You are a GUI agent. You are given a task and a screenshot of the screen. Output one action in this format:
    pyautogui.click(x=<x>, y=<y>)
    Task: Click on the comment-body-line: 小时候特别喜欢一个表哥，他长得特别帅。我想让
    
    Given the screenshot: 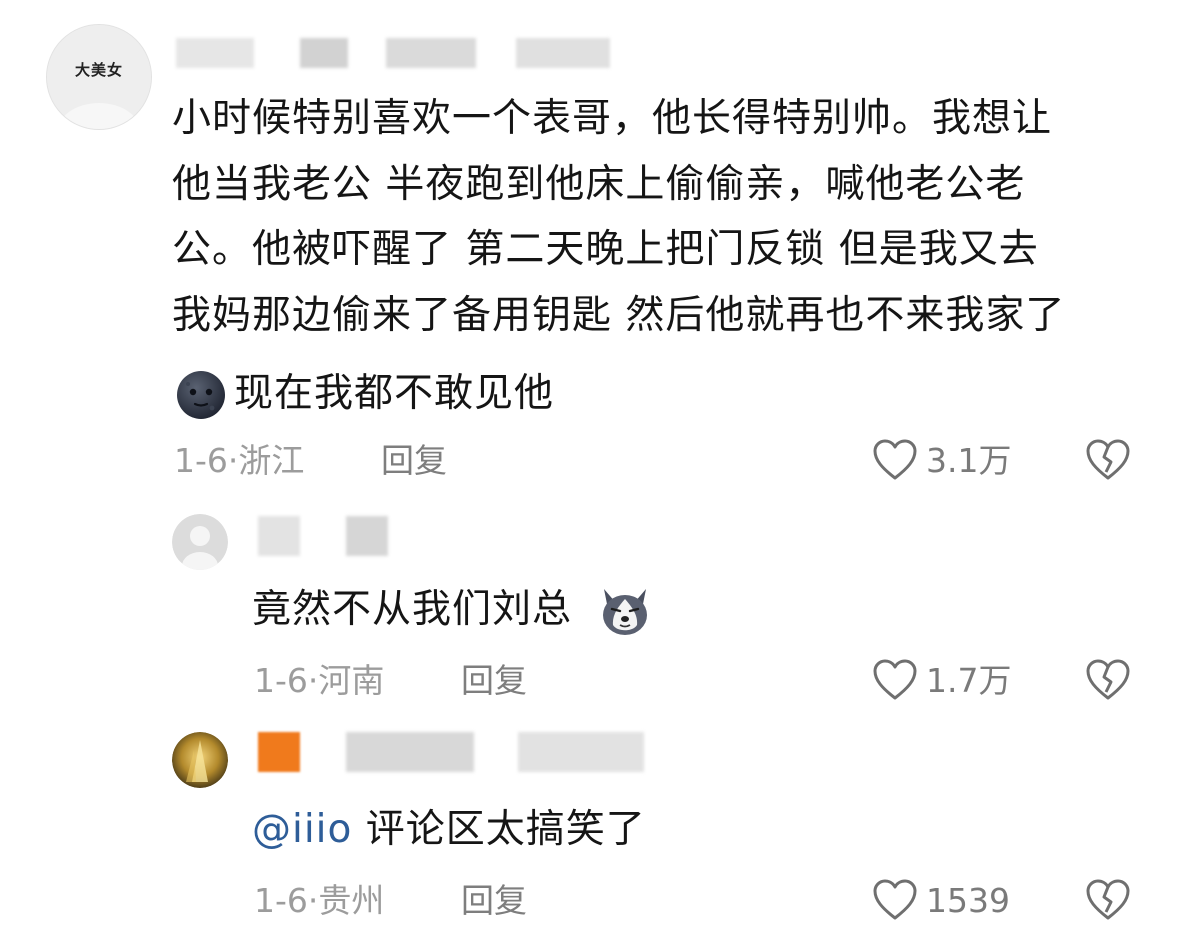 What is the action you would take?
    pyautogui.click(x=612, y=118)
    